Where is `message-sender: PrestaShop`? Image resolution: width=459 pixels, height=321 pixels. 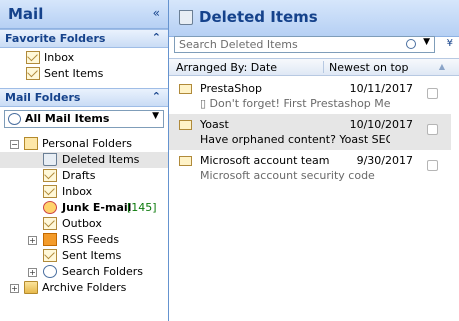 message-sender: PrestaShop is located at coordinates (231, 88).